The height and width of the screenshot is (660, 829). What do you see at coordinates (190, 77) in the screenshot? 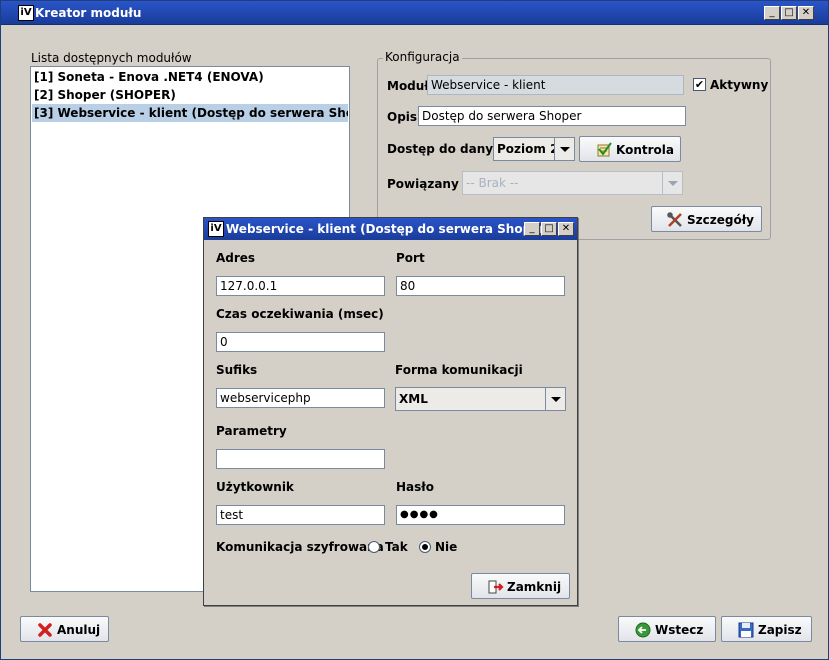
I see `list-item: [1] Soneta - Enova .NET4 (ENOVA)` at bounding box center [190, 77].